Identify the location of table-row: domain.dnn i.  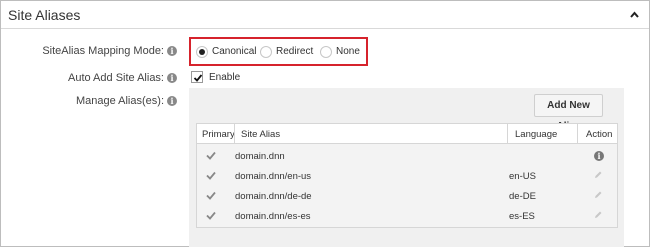
(407, 156).